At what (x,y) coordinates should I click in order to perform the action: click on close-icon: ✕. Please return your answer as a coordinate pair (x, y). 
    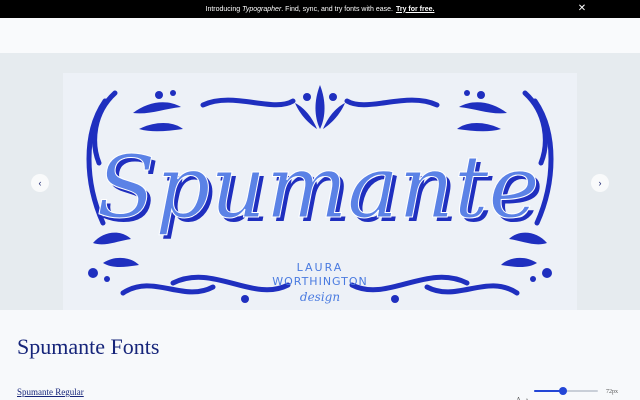
    Looking at the image, I should click on (582, 9).